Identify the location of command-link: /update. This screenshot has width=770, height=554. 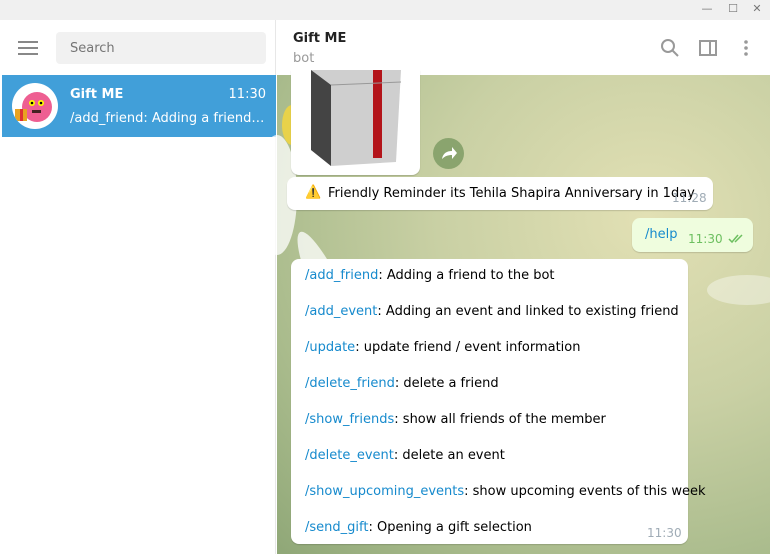
(330, 347).